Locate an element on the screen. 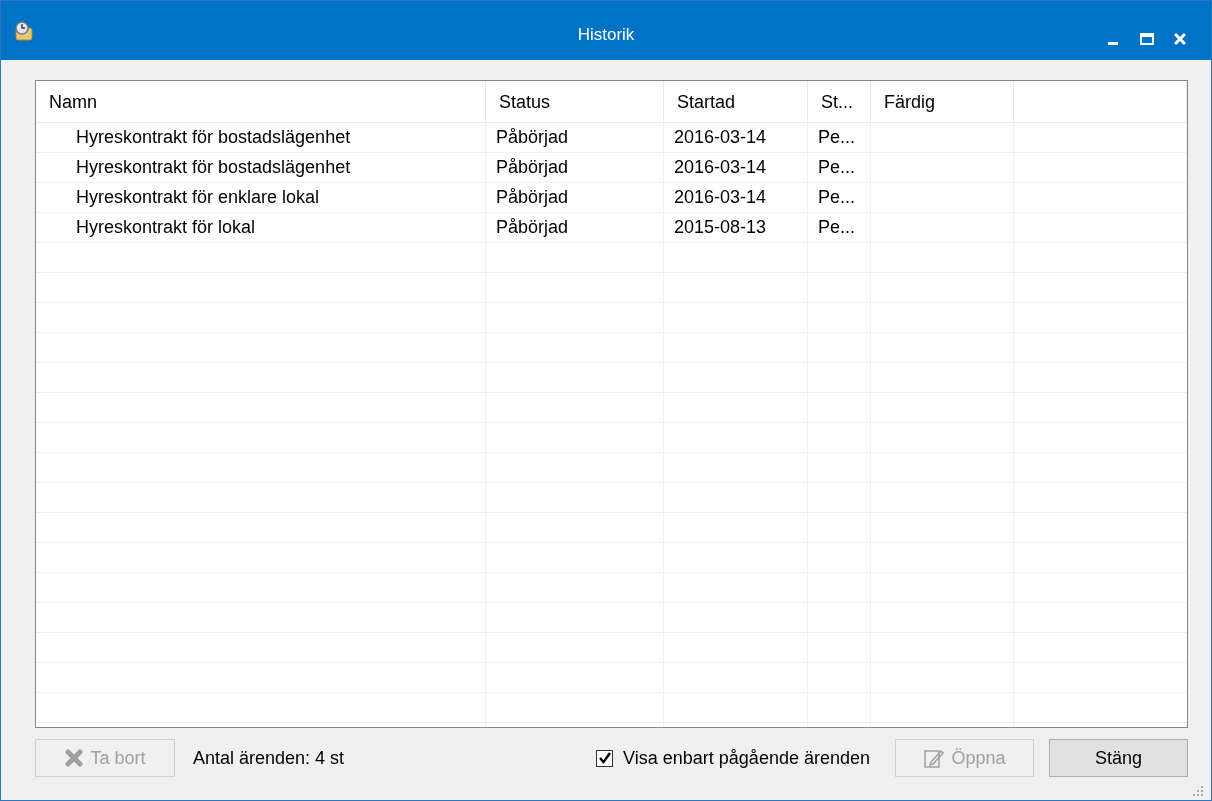 The height and width of the screenshot is (801, 1212). check-icon is located at coordinates (604, 758).